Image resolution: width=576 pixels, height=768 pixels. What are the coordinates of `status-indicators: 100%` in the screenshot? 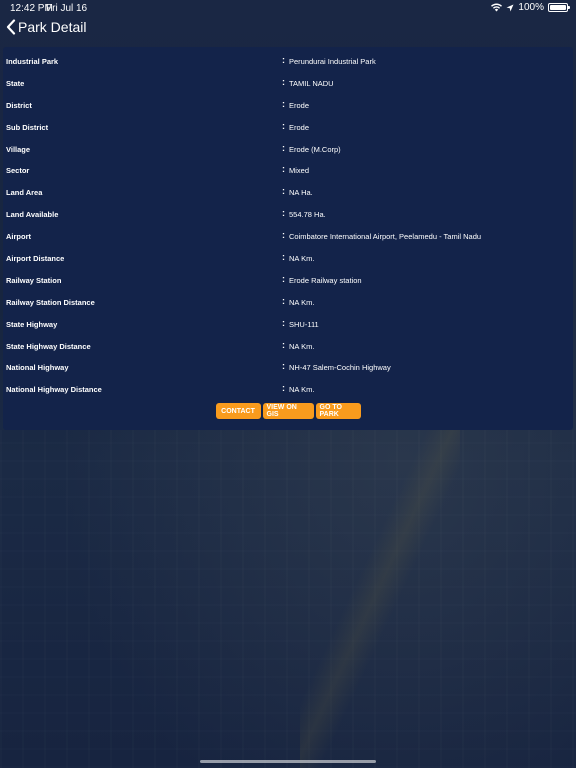 It's located at (530, 7).